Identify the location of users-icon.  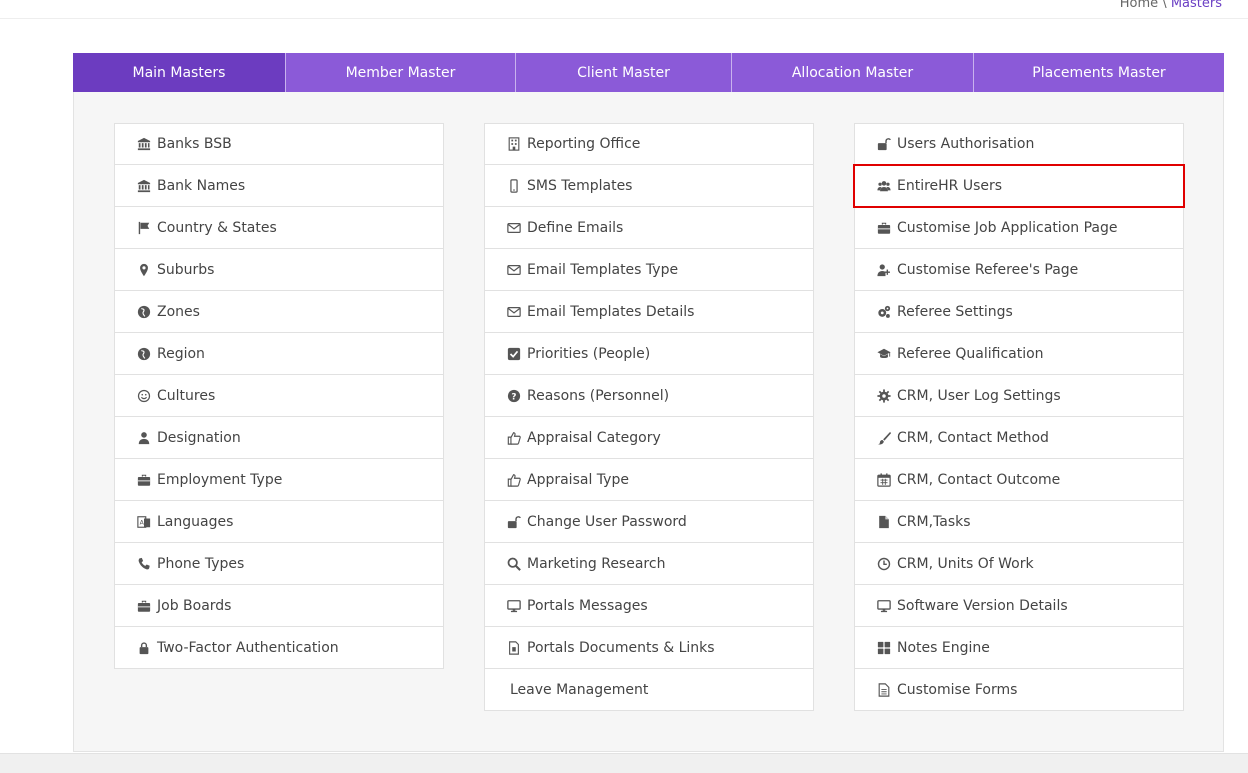
(884, 186).